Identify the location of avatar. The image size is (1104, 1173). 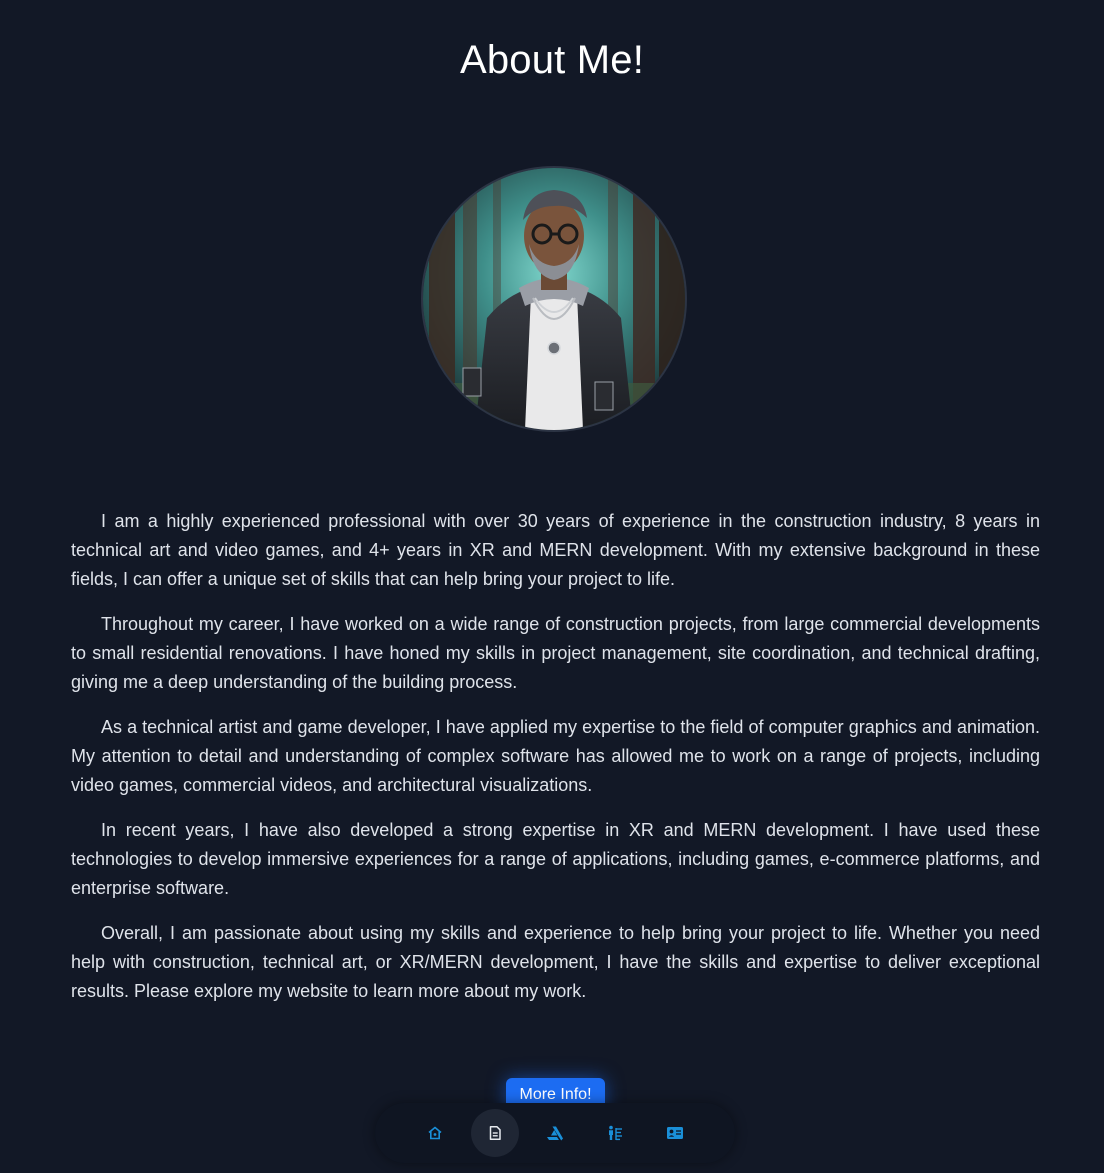
(554, 299).